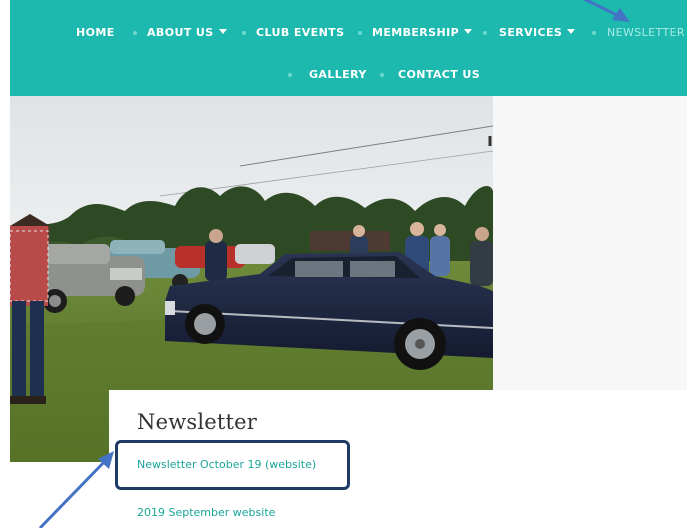 The width and height of the screenshot is (687, 528). I want to click on nav-item-label: CLUB EVENTS, so click(300, 32).